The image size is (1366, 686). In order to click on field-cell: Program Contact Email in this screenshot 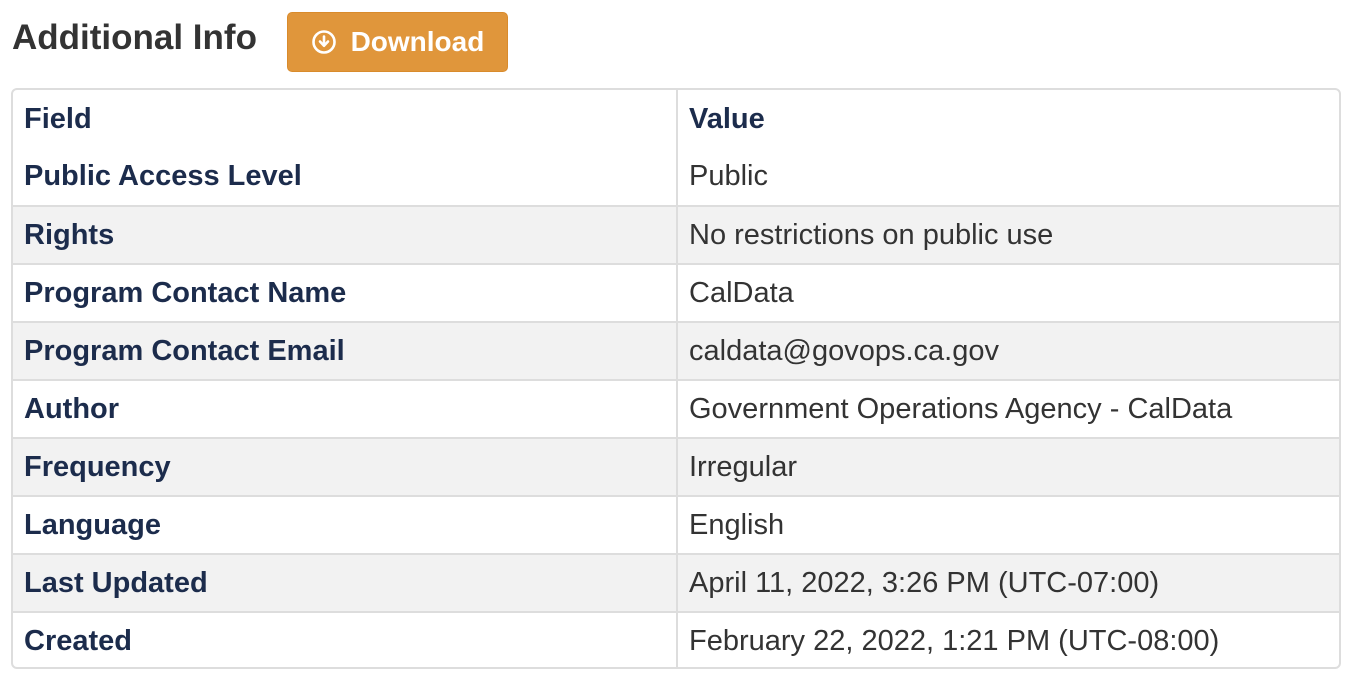, I will do `click(345, 350)`.